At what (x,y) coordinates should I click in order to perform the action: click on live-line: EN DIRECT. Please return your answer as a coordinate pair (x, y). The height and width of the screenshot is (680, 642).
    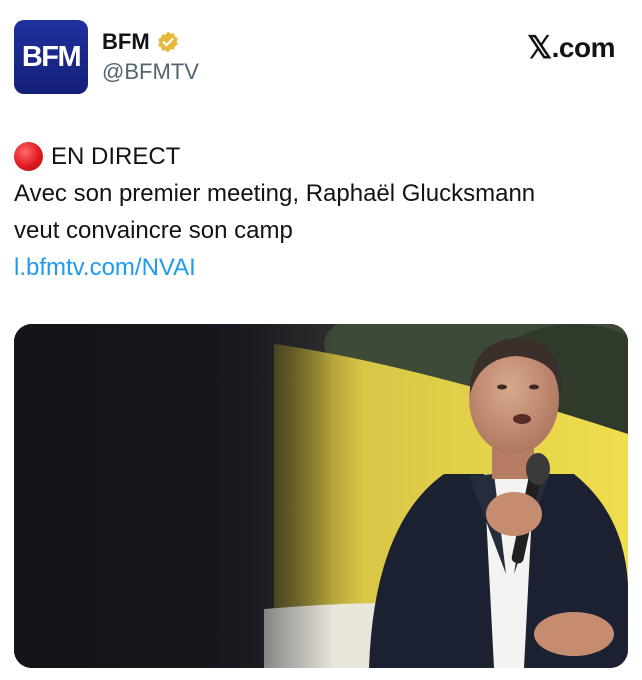
    Looking at the image, I should click on (321, 156).